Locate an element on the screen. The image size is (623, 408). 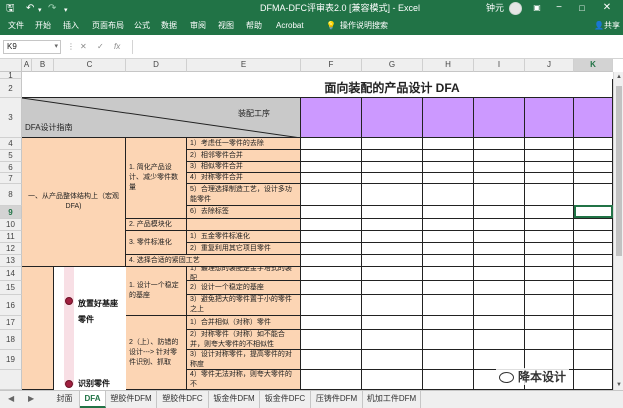
ribbon-display-icon: ▣ is located at coordinates (537, 8).